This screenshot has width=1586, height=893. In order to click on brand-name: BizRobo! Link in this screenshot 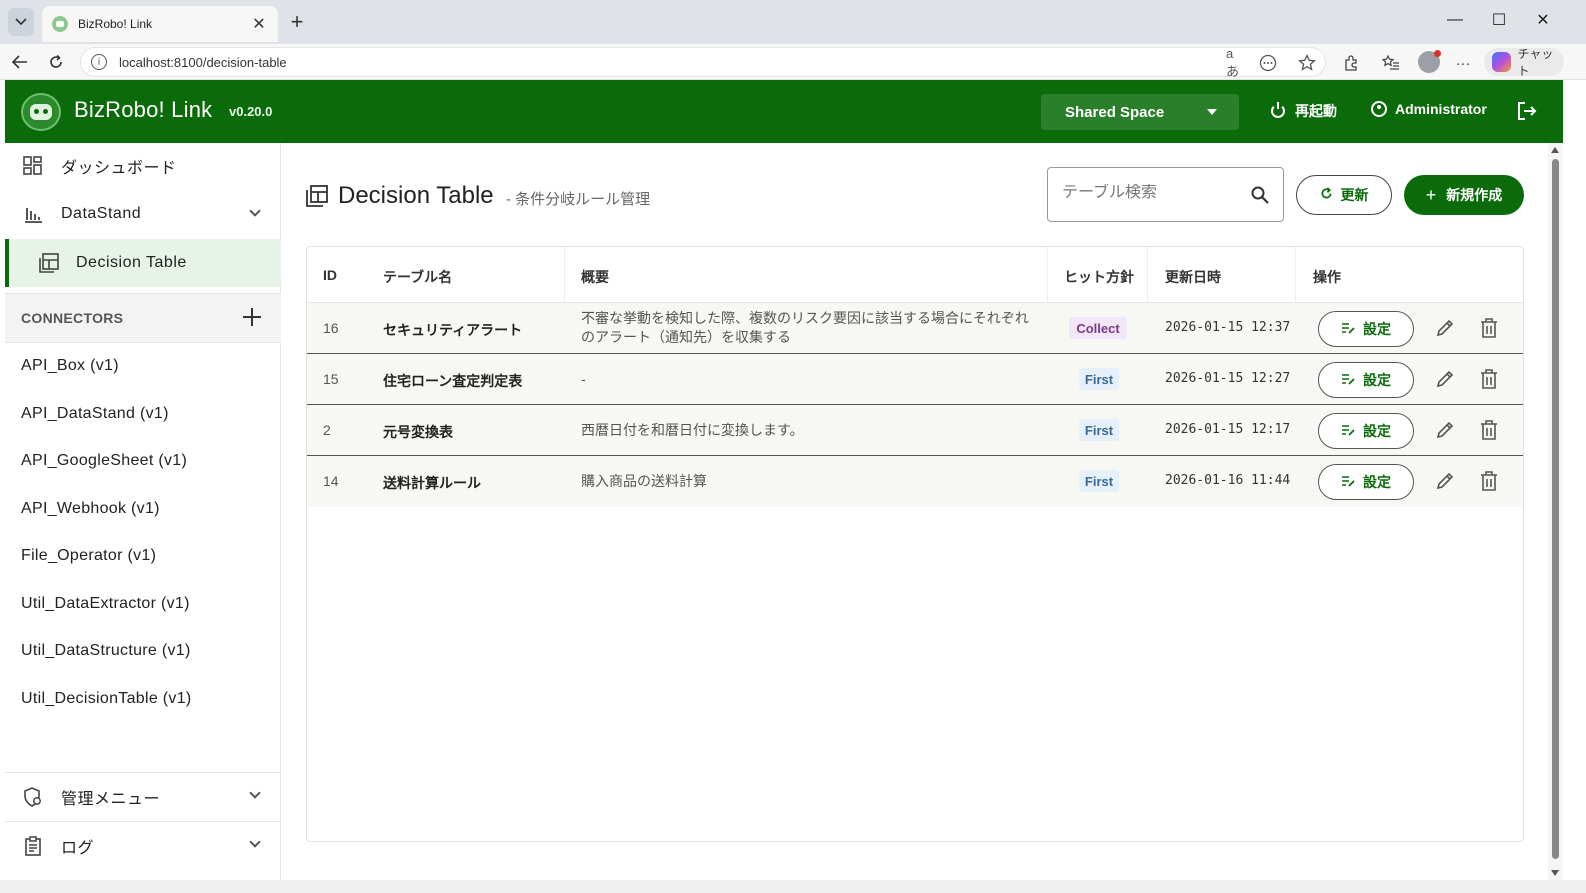, I will do `click(143, 109)`.